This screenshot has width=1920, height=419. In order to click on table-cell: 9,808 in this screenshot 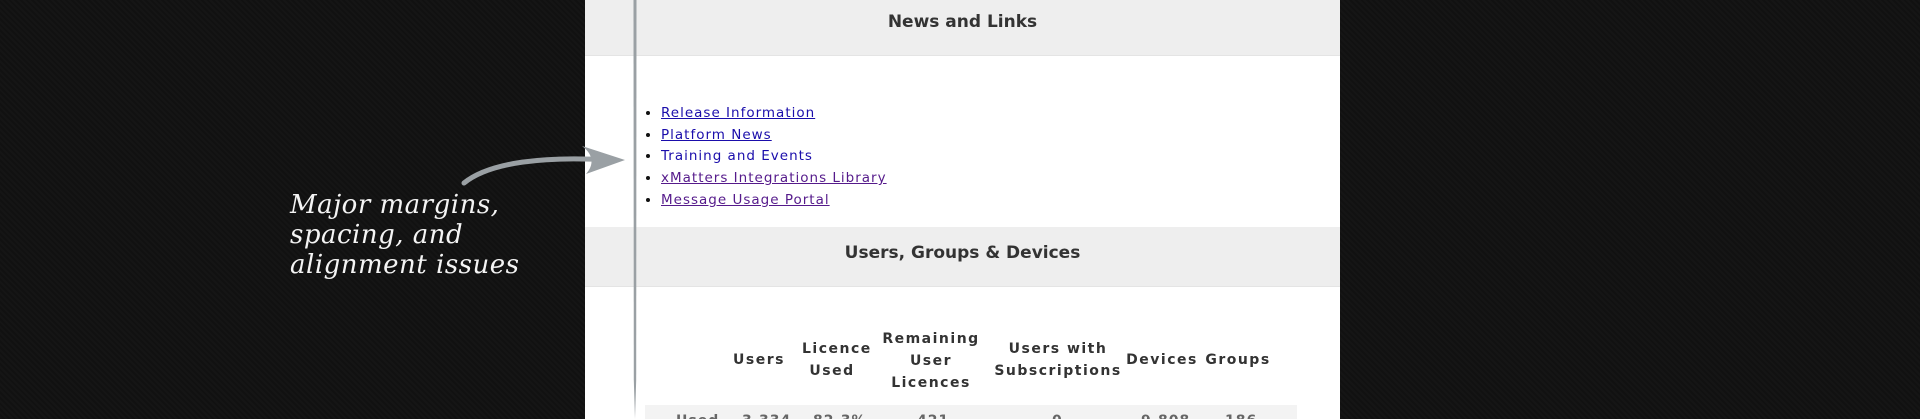, I will do `click(1165, 414)`.